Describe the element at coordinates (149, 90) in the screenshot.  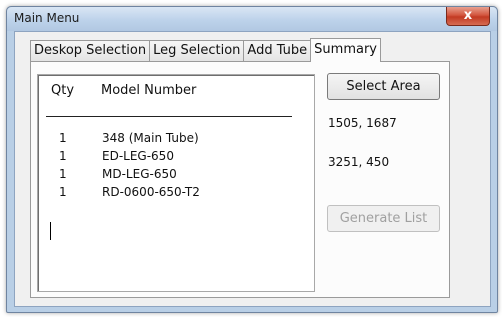
I see `model-number-column-header: Model Number` at that location.